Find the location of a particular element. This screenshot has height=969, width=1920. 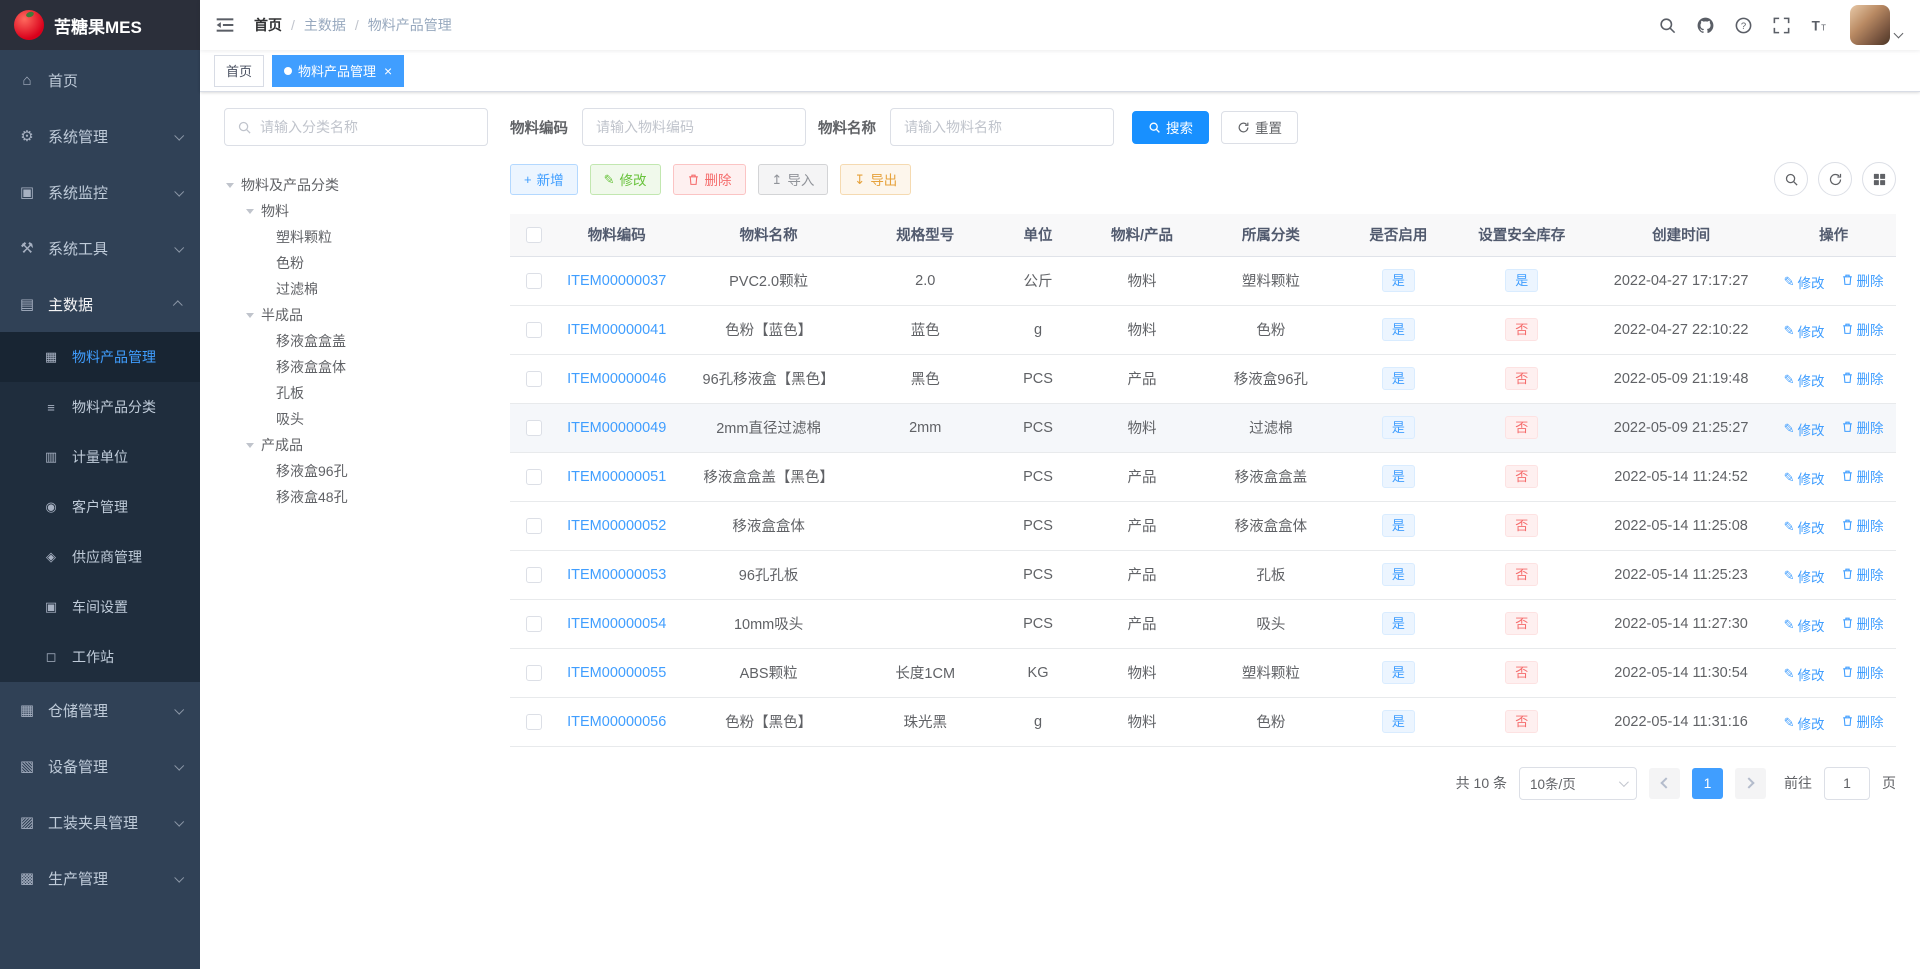

font-size-icon: TT is located at coordinates (1819, 25).